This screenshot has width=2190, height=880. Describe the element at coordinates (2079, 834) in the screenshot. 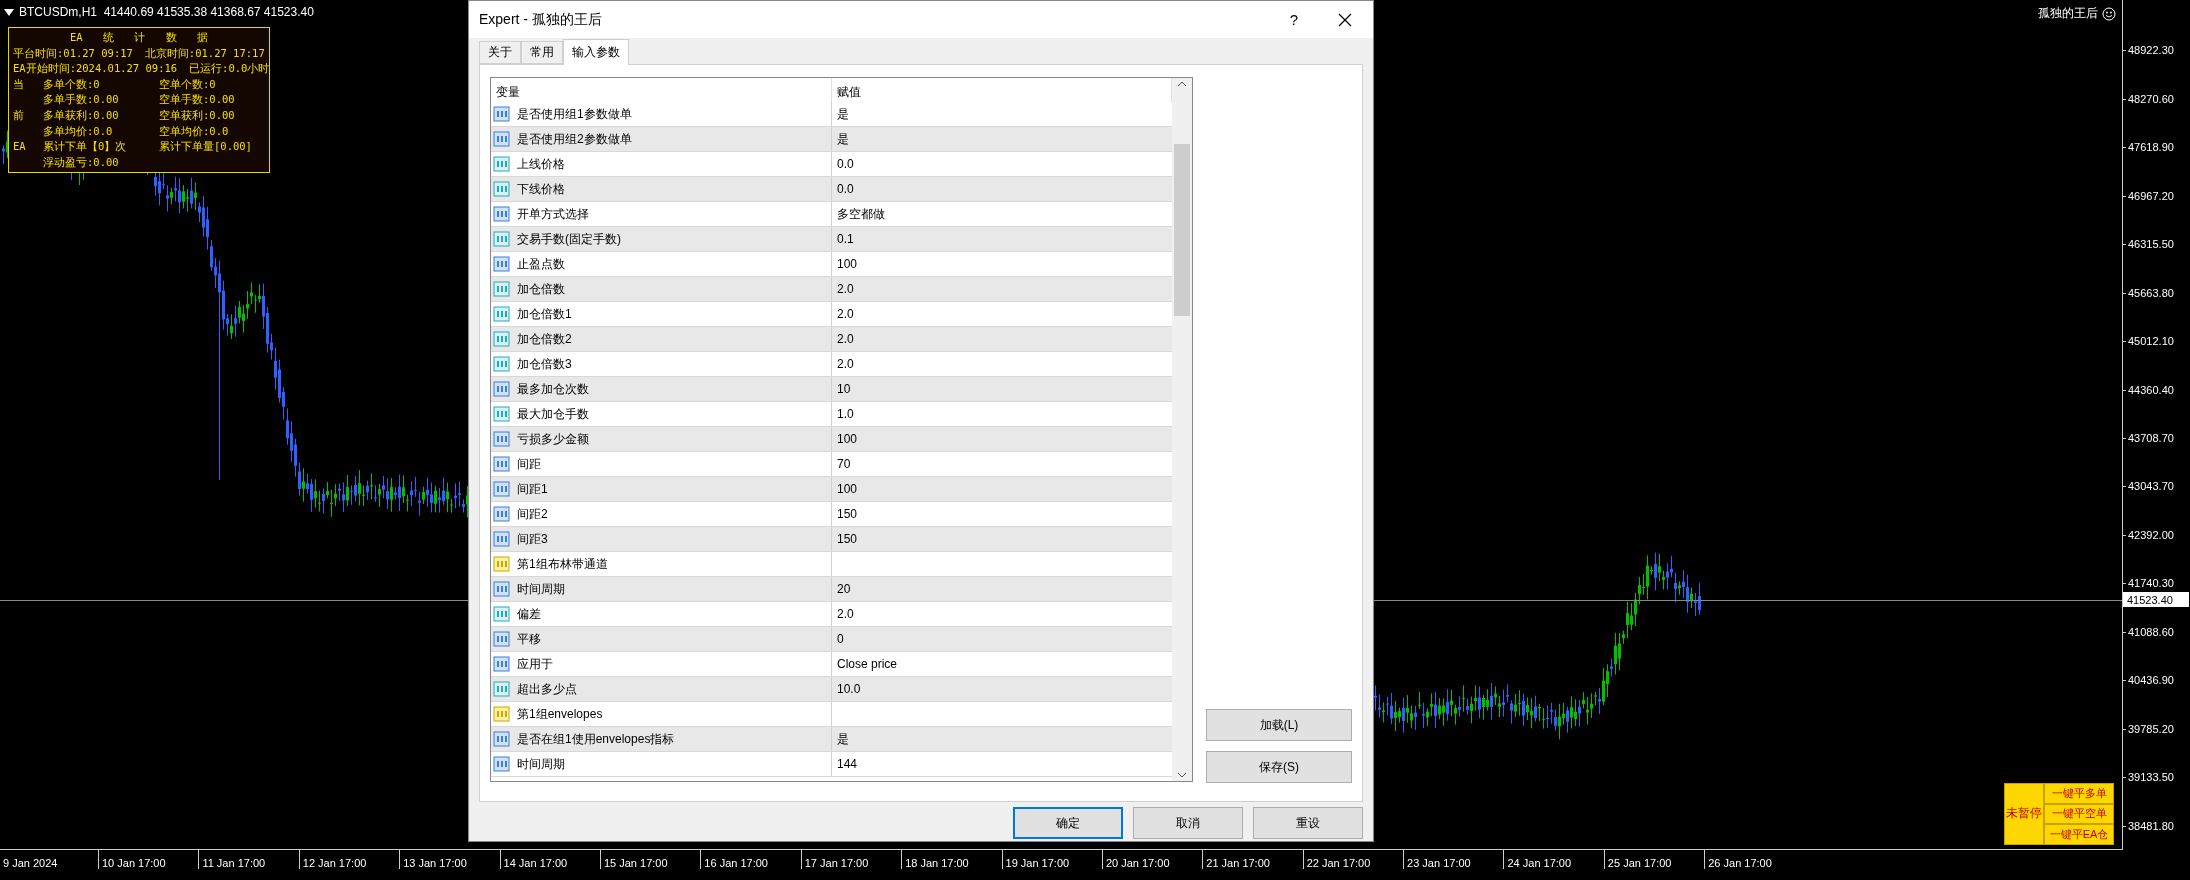

I see `close-orders-button: 一键平EA仓` at that location.